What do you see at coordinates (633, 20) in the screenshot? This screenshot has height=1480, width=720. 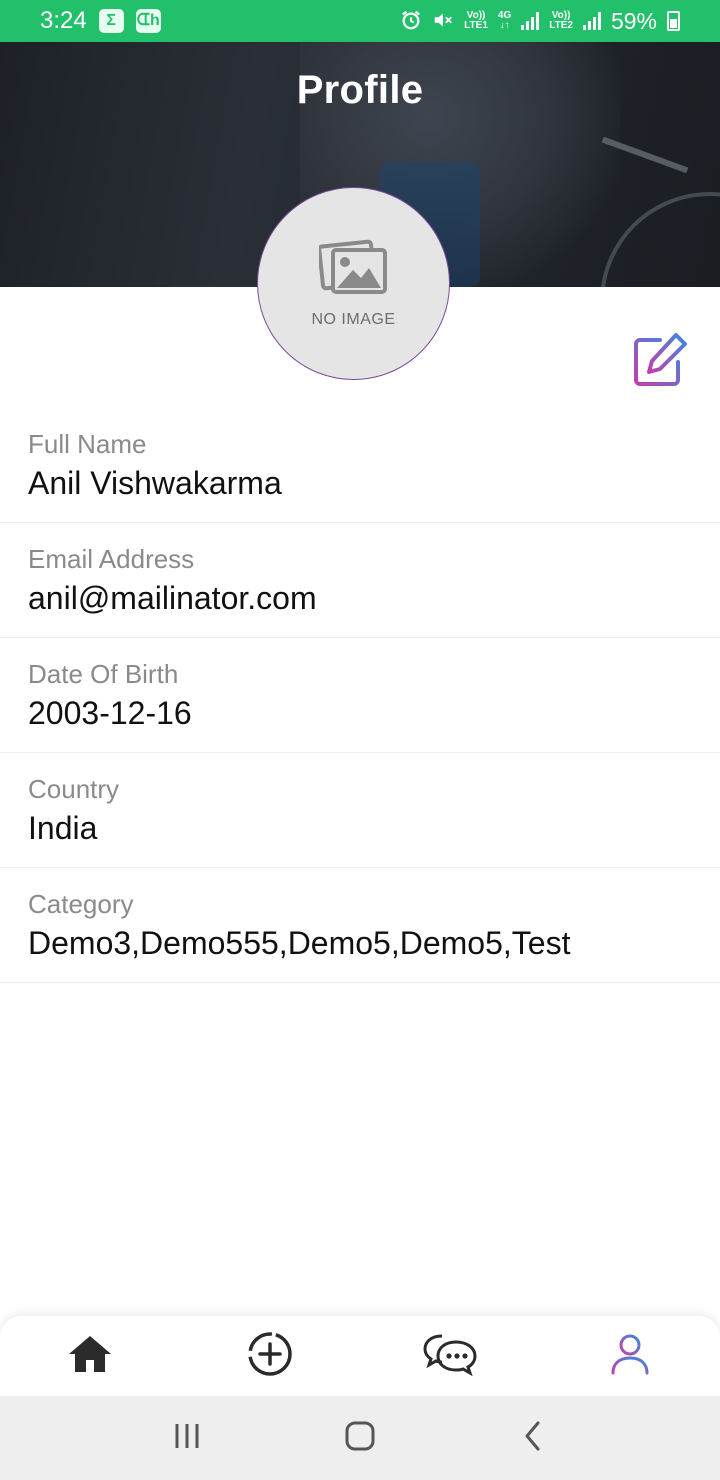 I see `battery-percent: 59%` at bounding box center [633, 20].